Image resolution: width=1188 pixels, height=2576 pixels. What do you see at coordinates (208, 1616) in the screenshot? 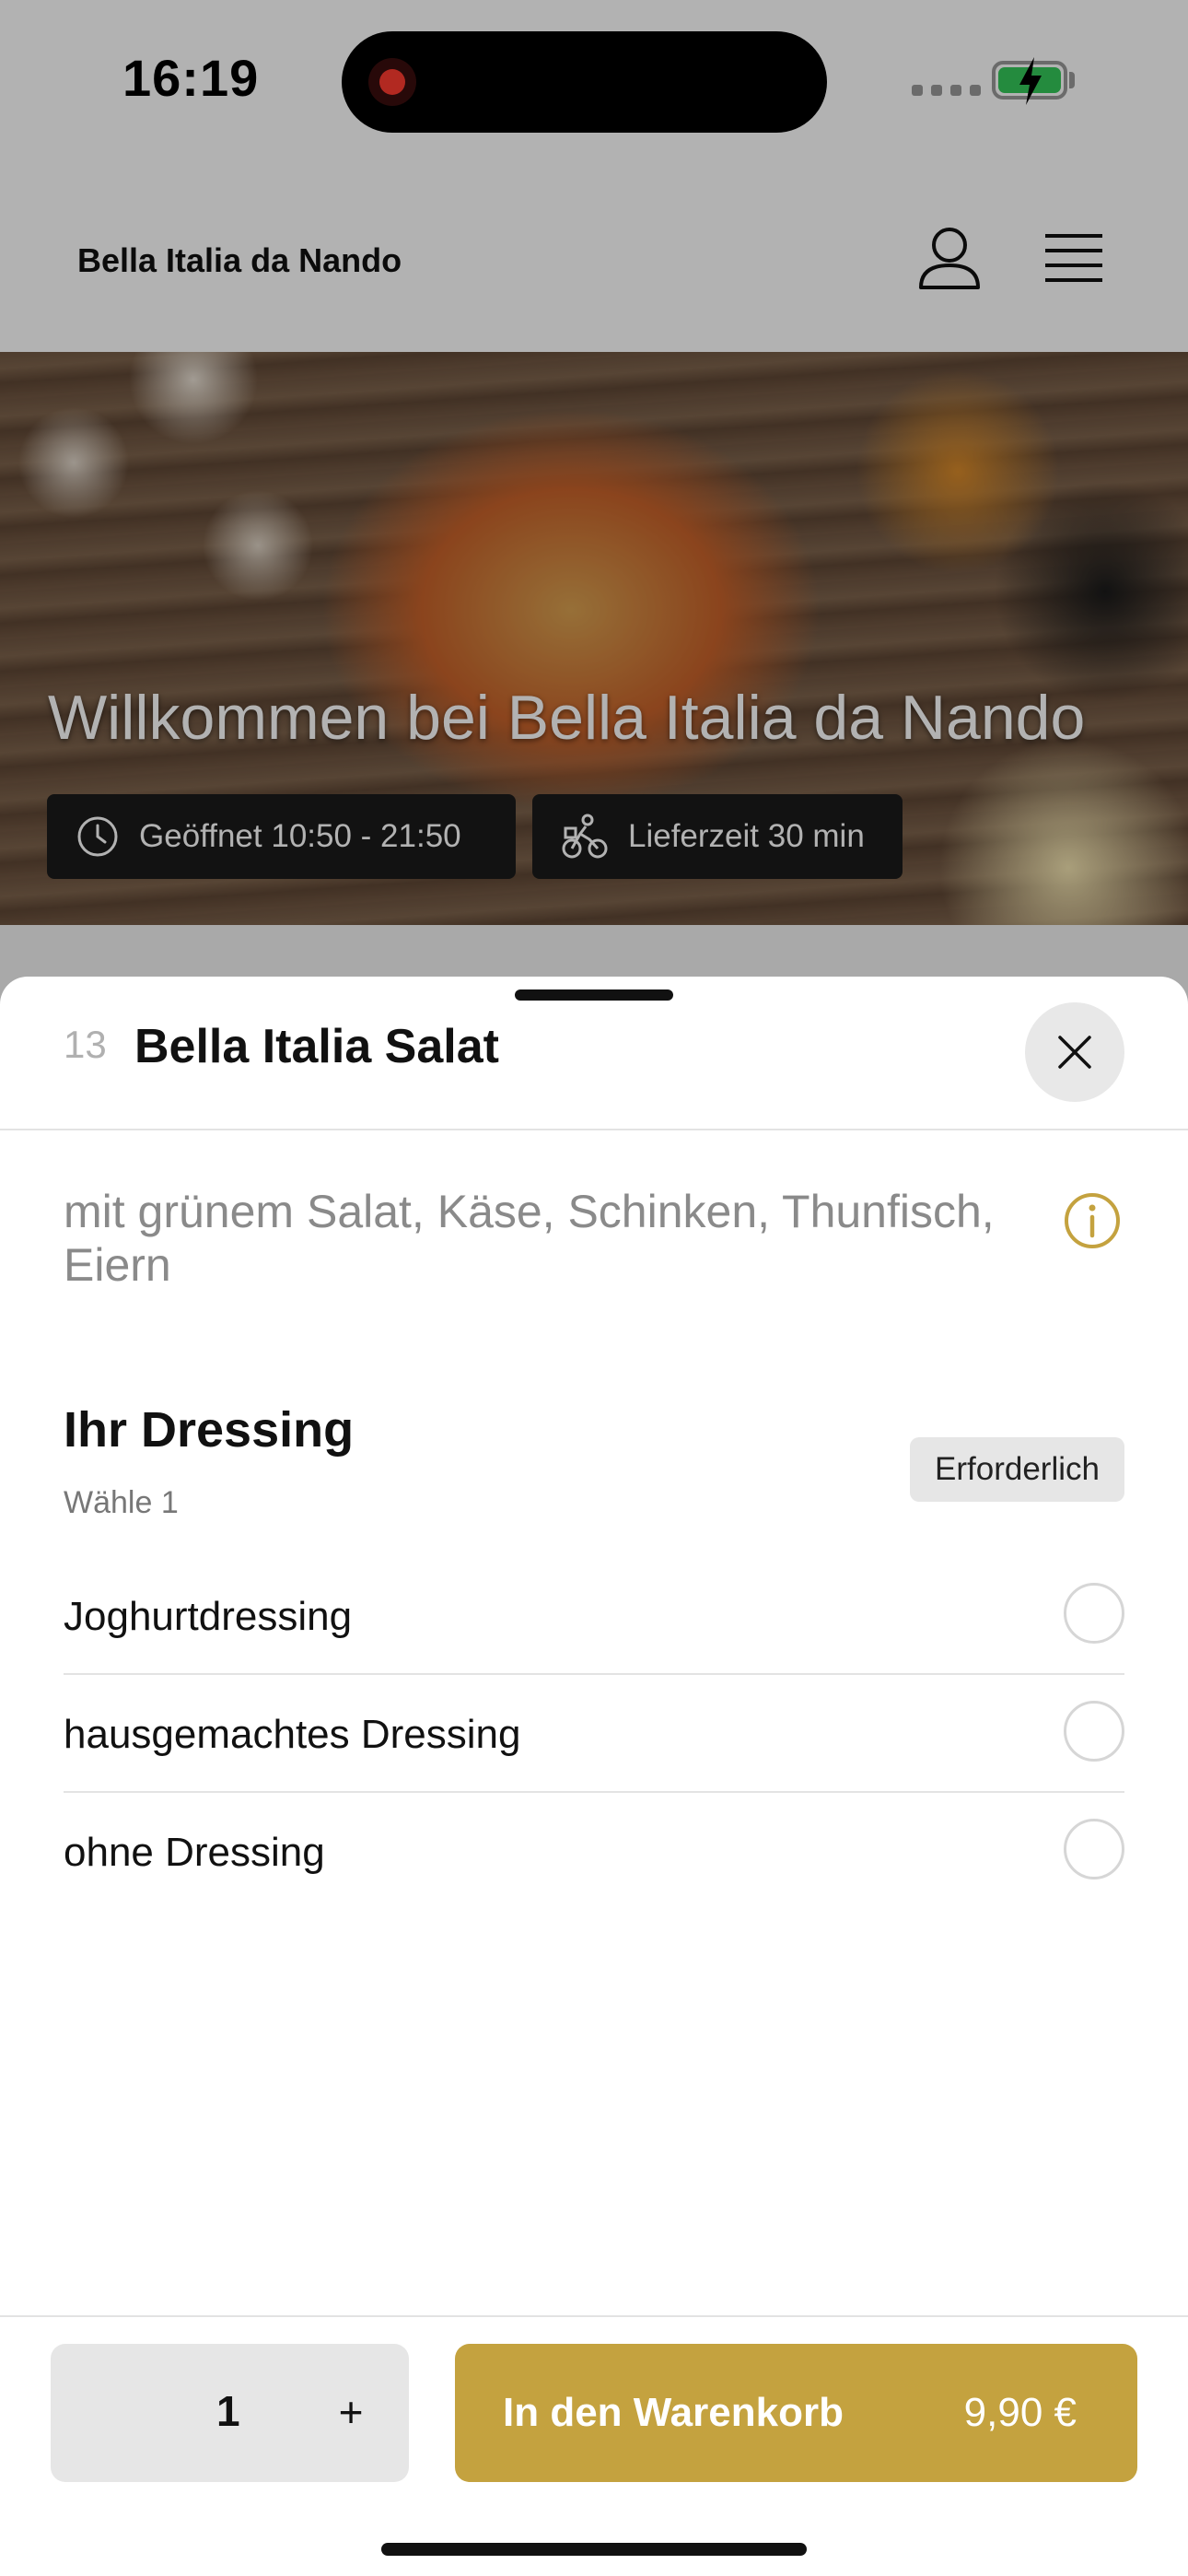
I see `dressing-option-label: Joghurtdressing` at bounding box center [208, 1616].